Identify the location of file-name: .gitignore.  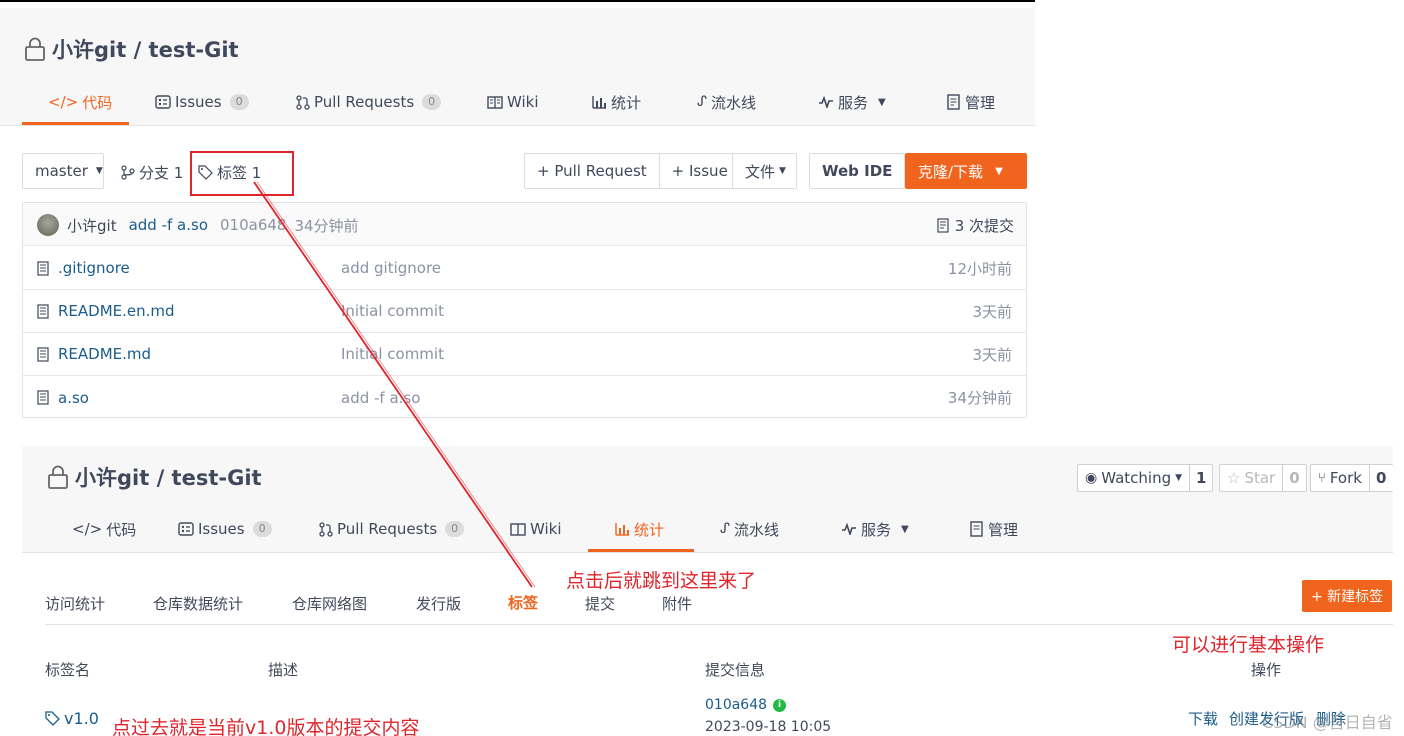
(83, 268).